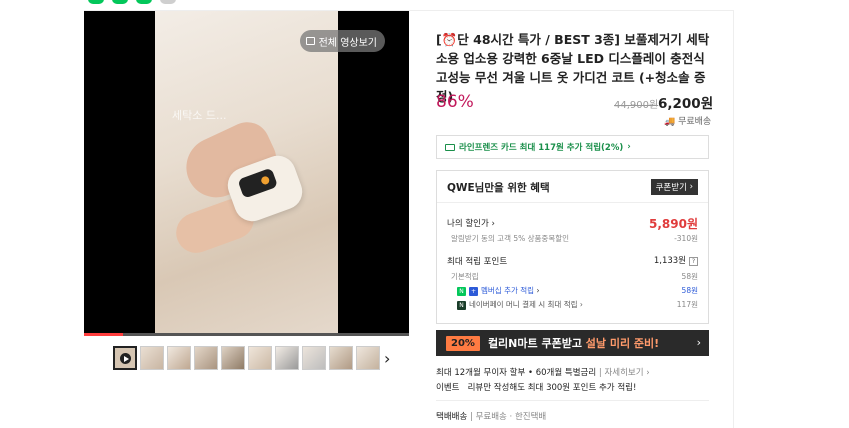 Image resolution: width=849 pixels, height=428 pixels. I want to click on naverpay-icon: N, so click(461, 305).